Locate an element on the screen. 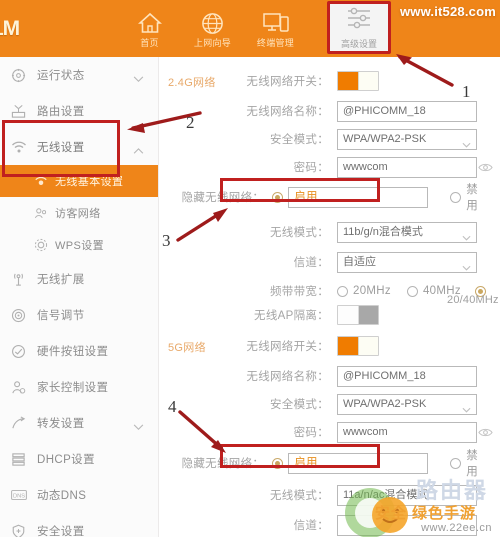 The height and width of the screenshot is (537, 500). nav-item-home: 首页 is located at coordinates (149, 28).